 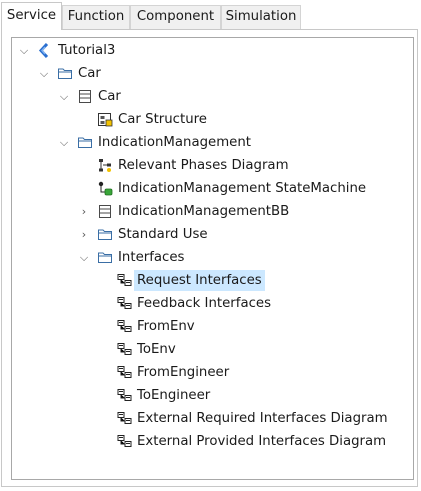 I want to click on tree-item-label: ToEngineer, so click(x=174, y=395).